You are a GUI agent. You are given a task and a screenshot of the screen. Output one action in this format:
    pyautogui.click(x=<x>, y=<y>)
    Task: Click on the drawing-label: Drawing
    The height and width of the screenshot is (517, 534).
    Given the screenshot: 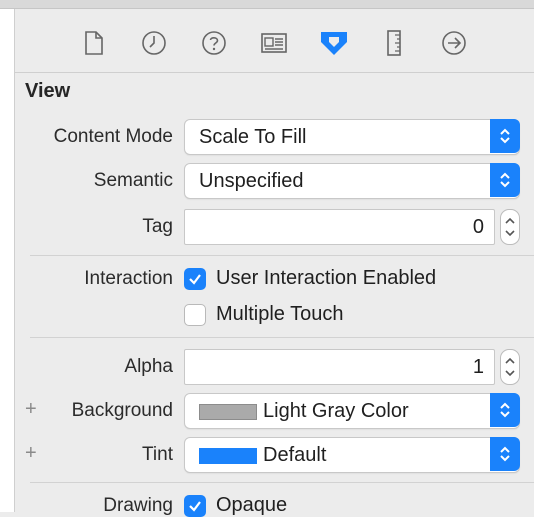 What is the action you would take?
    pyautogui.click(x=138, y=505)
    